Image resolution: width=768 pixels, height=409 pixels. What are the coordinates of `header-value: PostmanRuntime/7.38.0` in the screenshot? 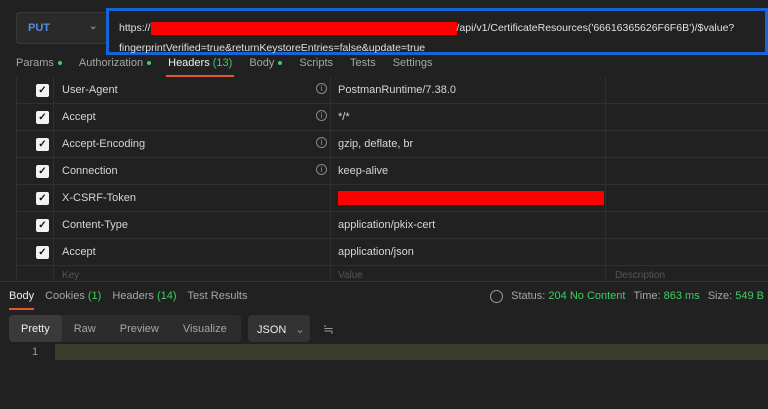 It's located at (397, 90).